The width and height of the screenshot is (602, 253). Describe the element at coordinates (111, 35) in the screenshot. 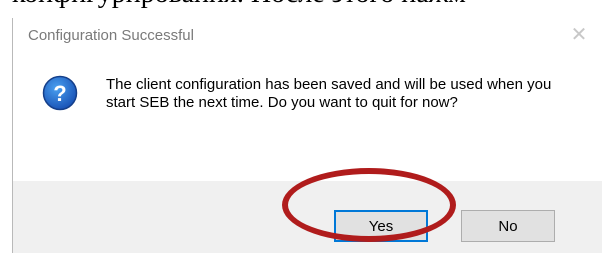

I see `dialog-title: Configuration Successful` at that location.